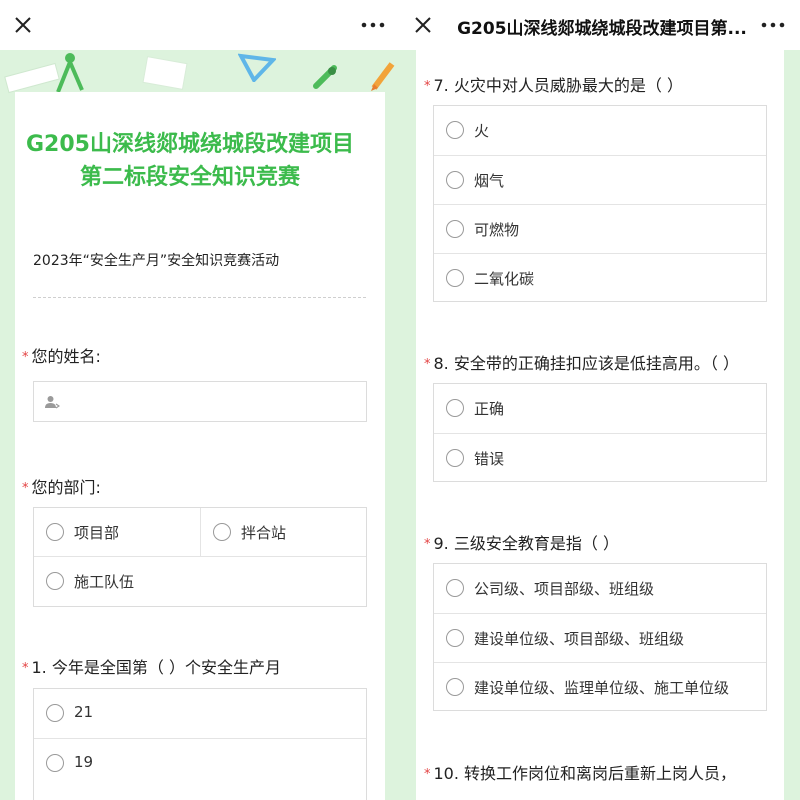 The height and width of the screenshot is (800, 800). I want to click on form-title: G205山深线郯城绕城段改建项目第二标段安全知识竞赛, so click(190, 161).